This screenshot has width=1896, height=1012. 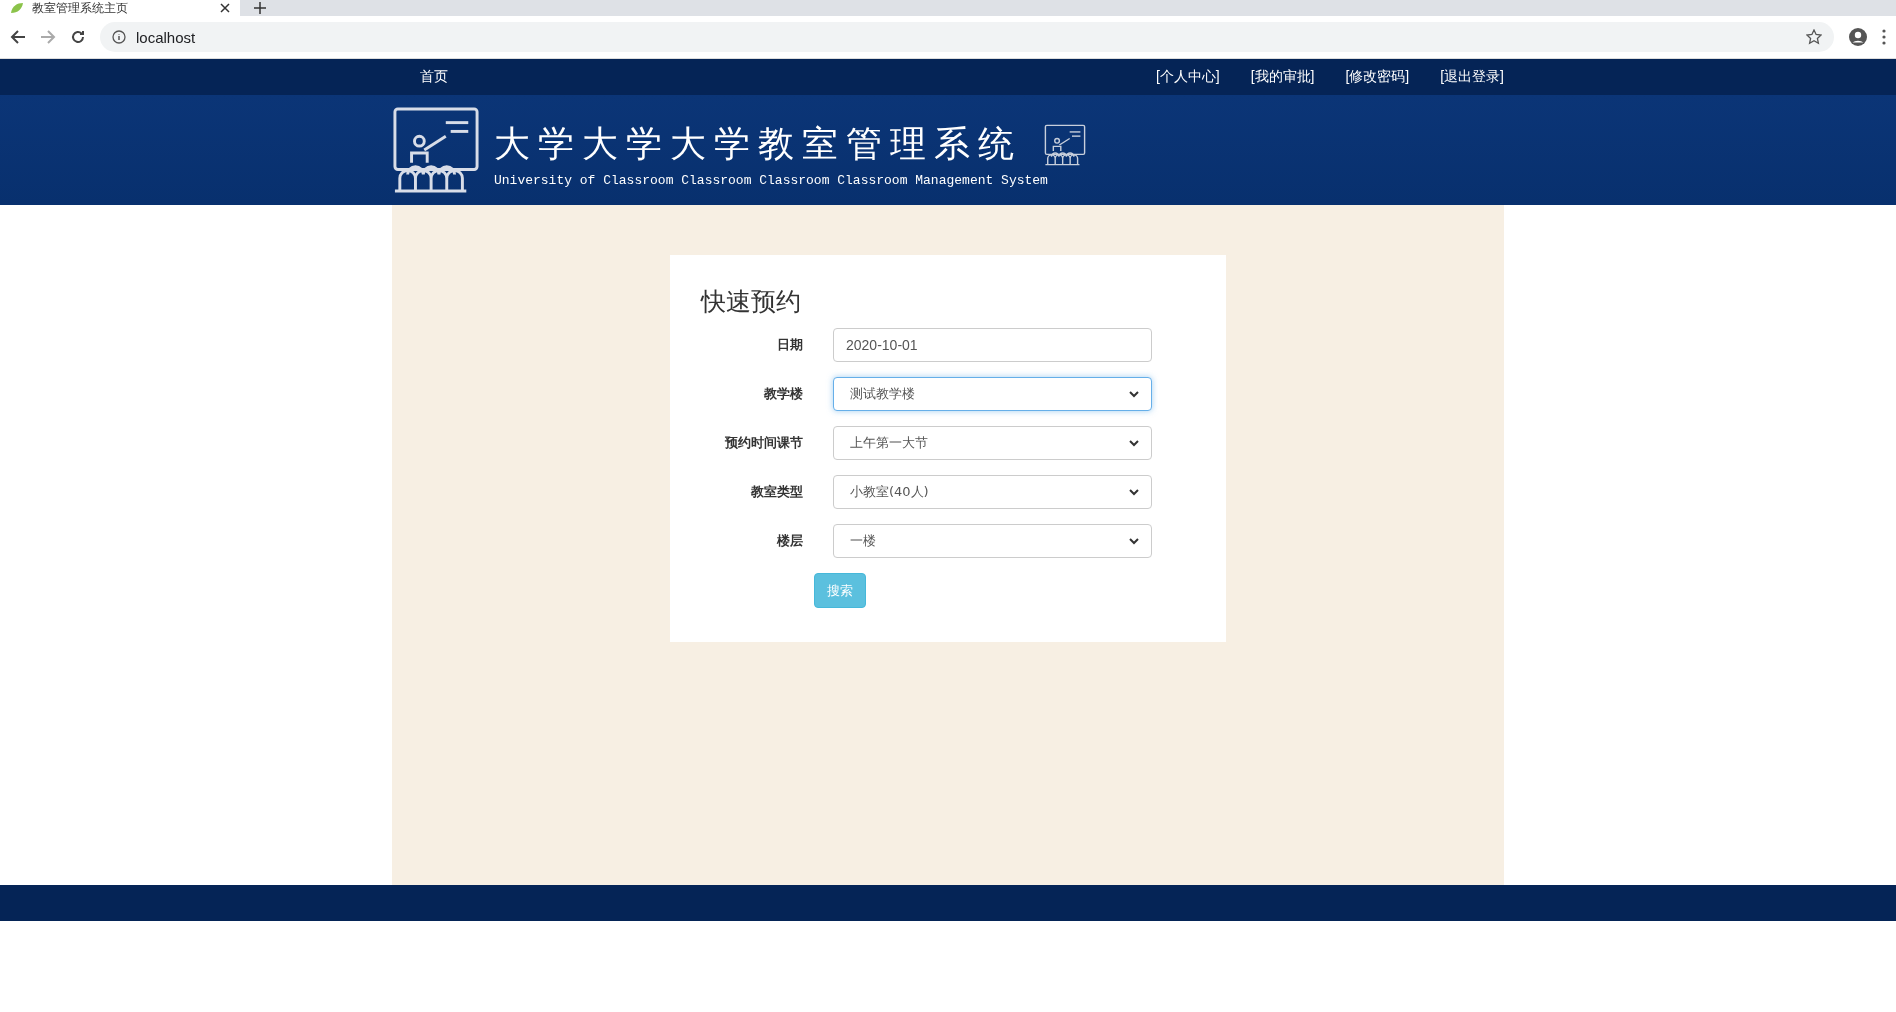 I want to click on field-label: 预约时间课节, so click(x=763, y=443).